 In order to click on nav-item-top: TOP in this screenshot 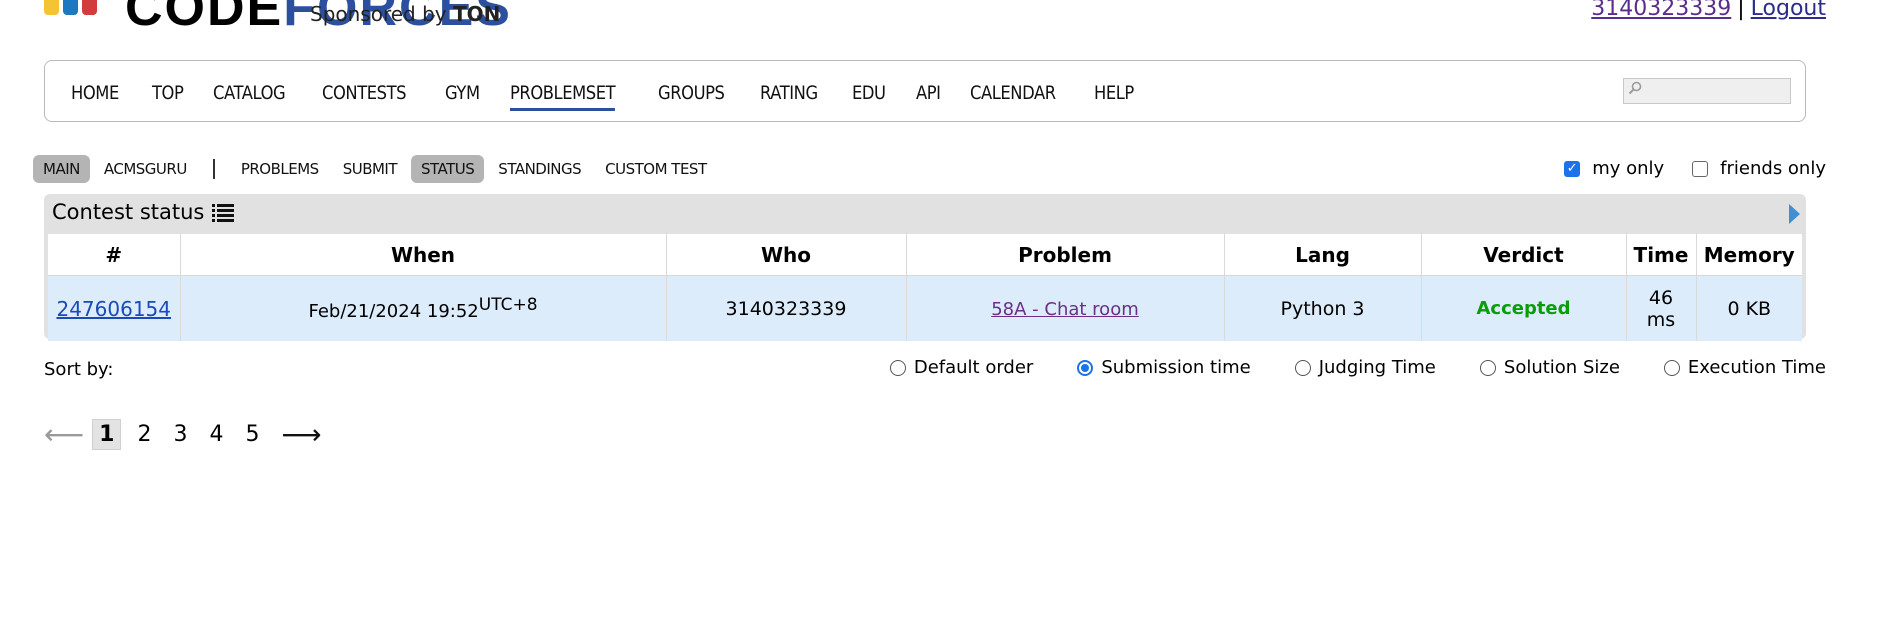, I will do `click(168, 93)`.